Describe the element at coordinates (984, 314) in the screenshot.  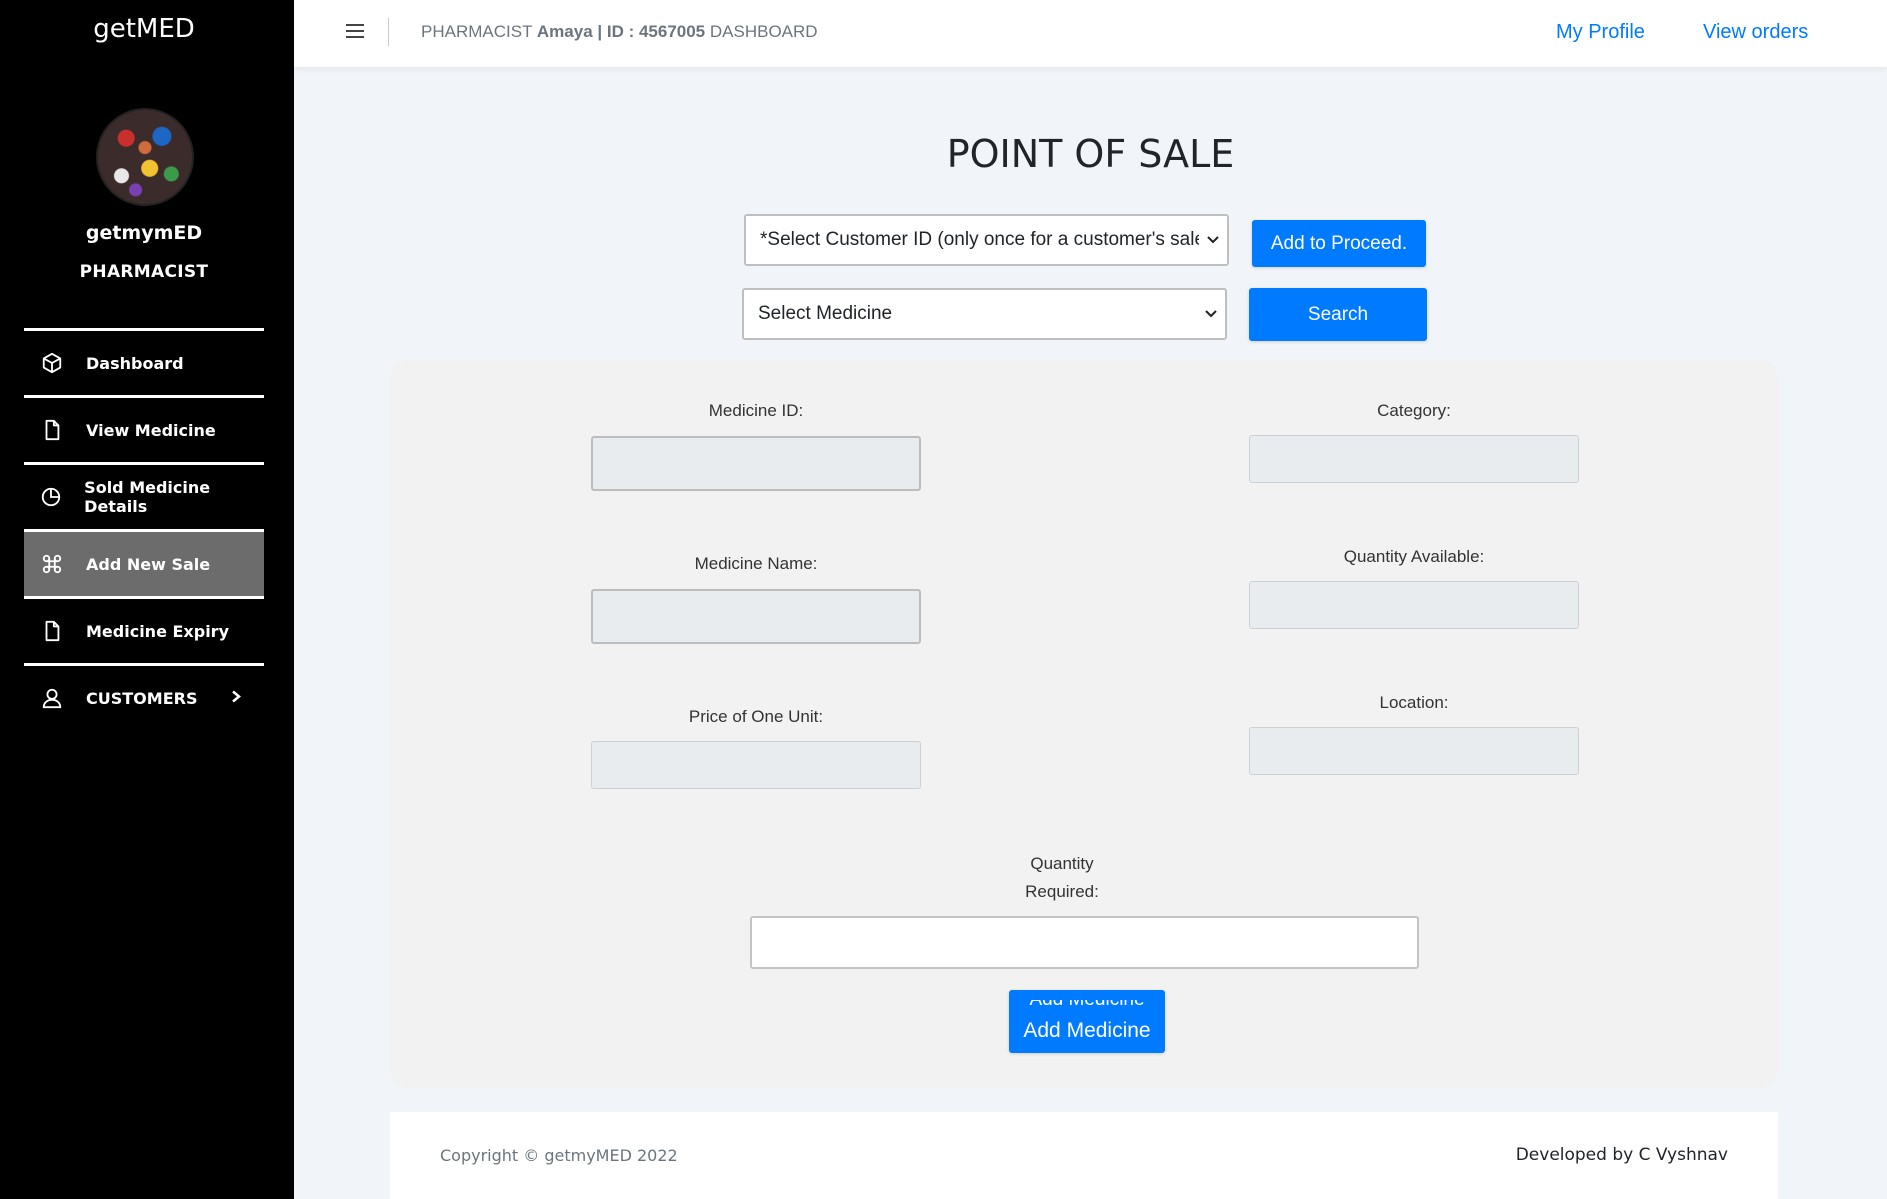
I see `medicine-select: Select Medicine` at that location.